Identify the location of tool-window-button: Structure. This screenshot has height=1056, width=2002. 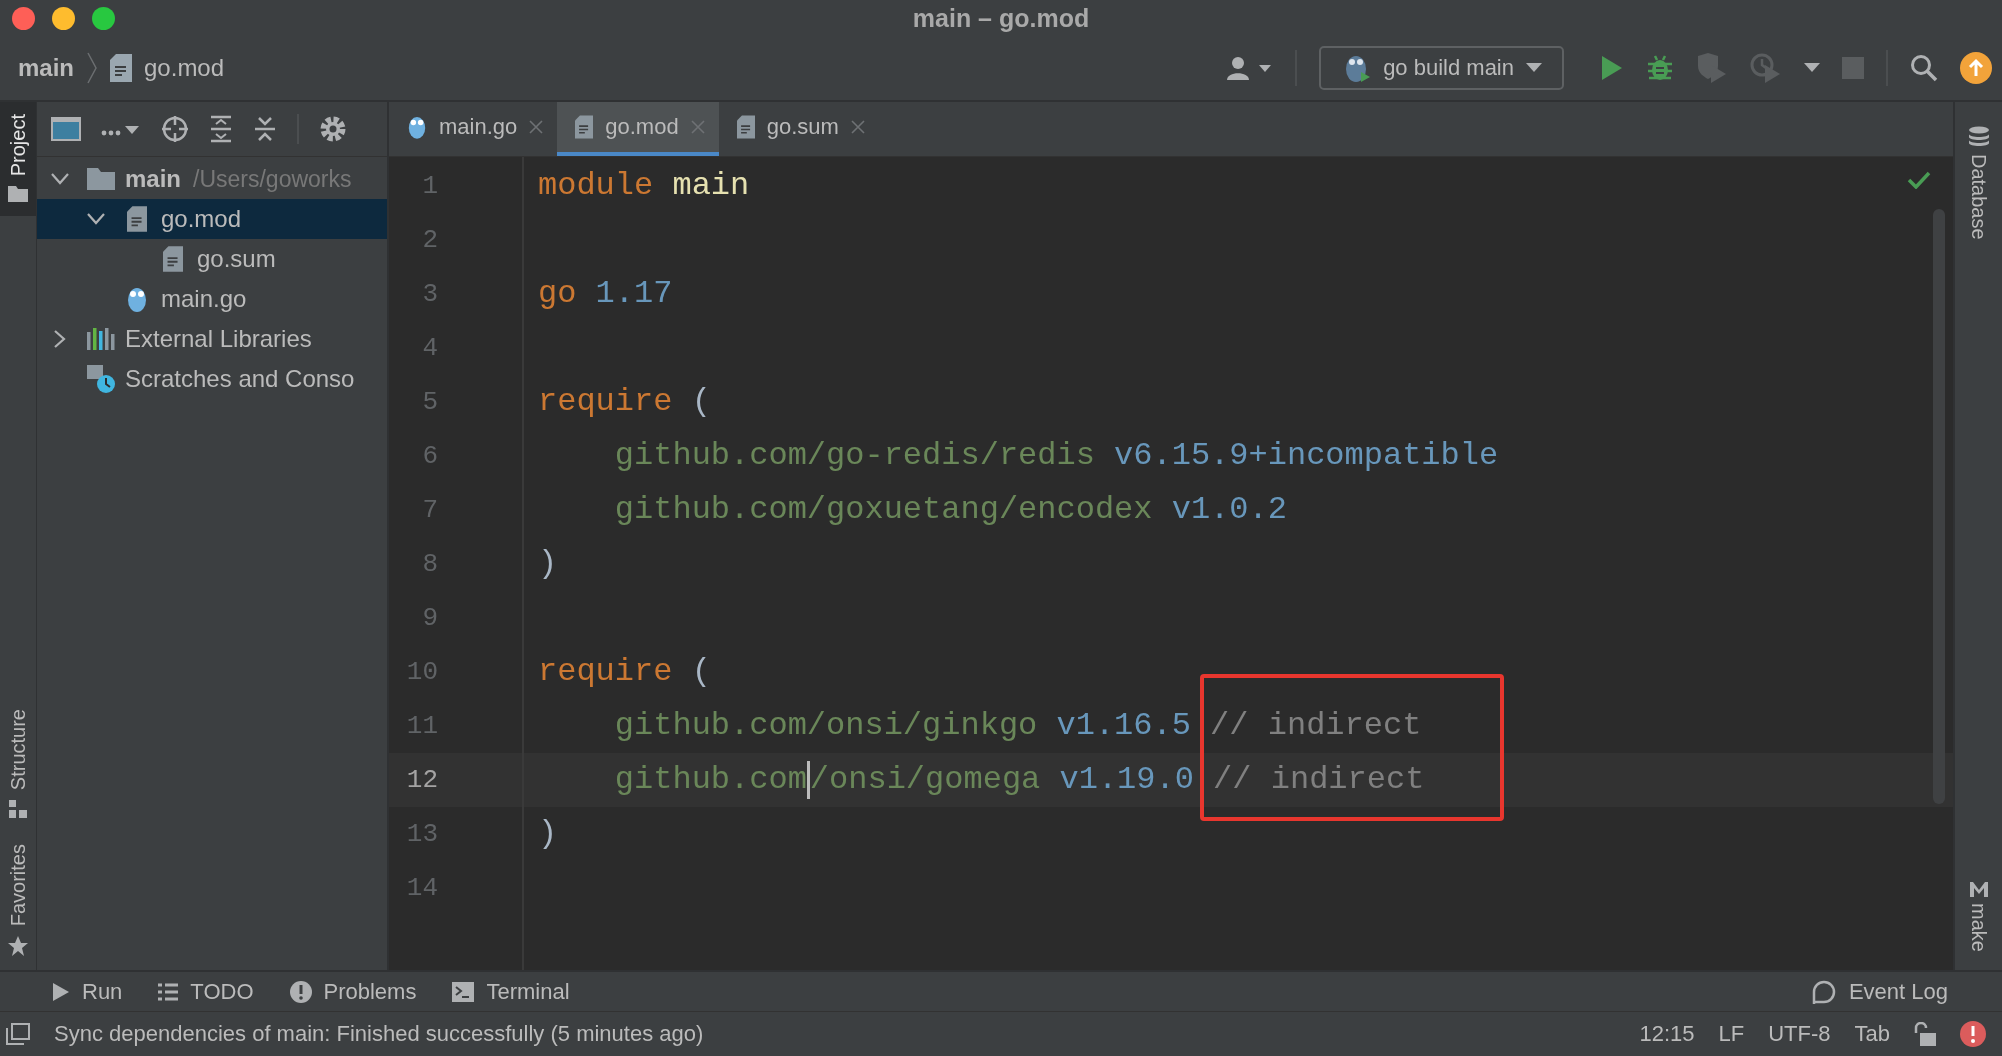
(18, 764).